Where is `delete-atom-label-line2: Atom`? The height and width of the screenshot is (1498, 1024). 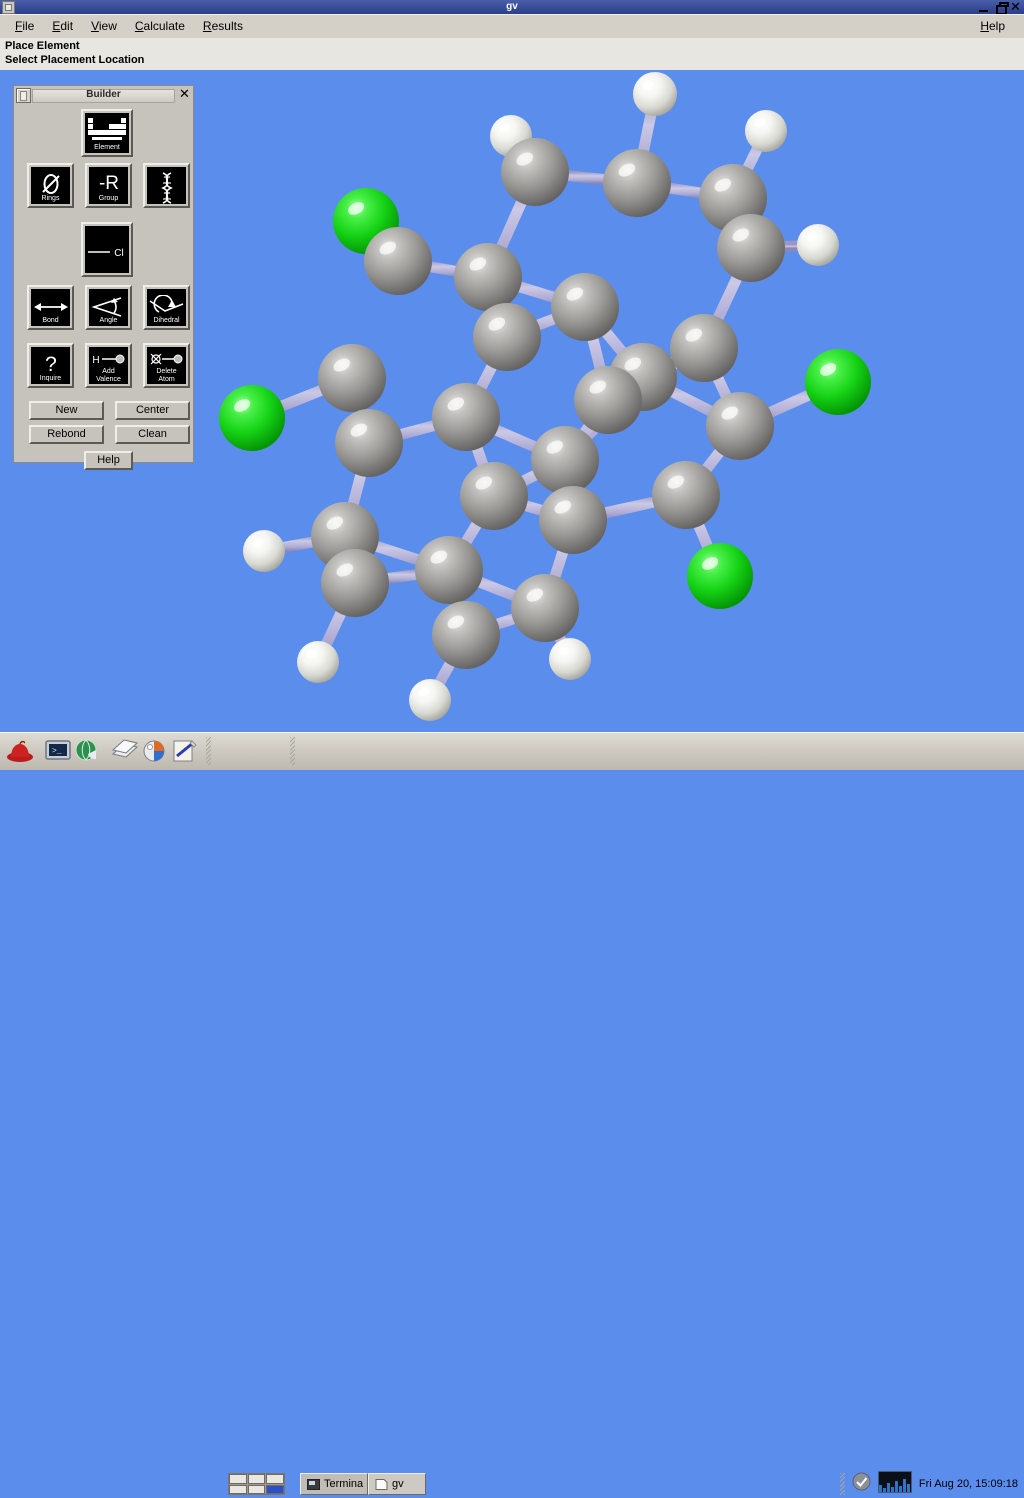
delete-atom-label-line2: Atom is located at coordinates (166, 379).